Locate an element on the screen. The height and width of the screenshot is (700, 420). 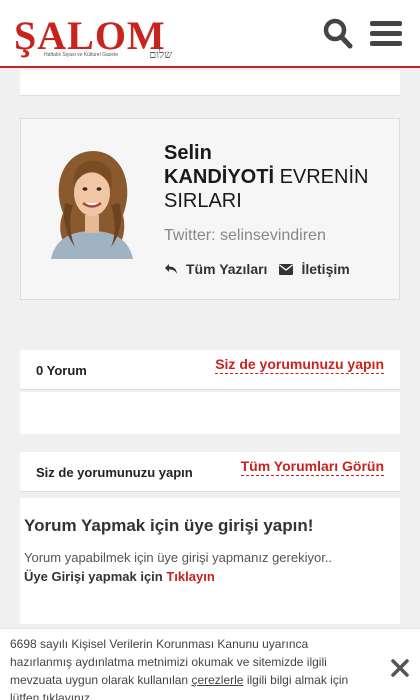
search-button is located at coordinates (338, 34).